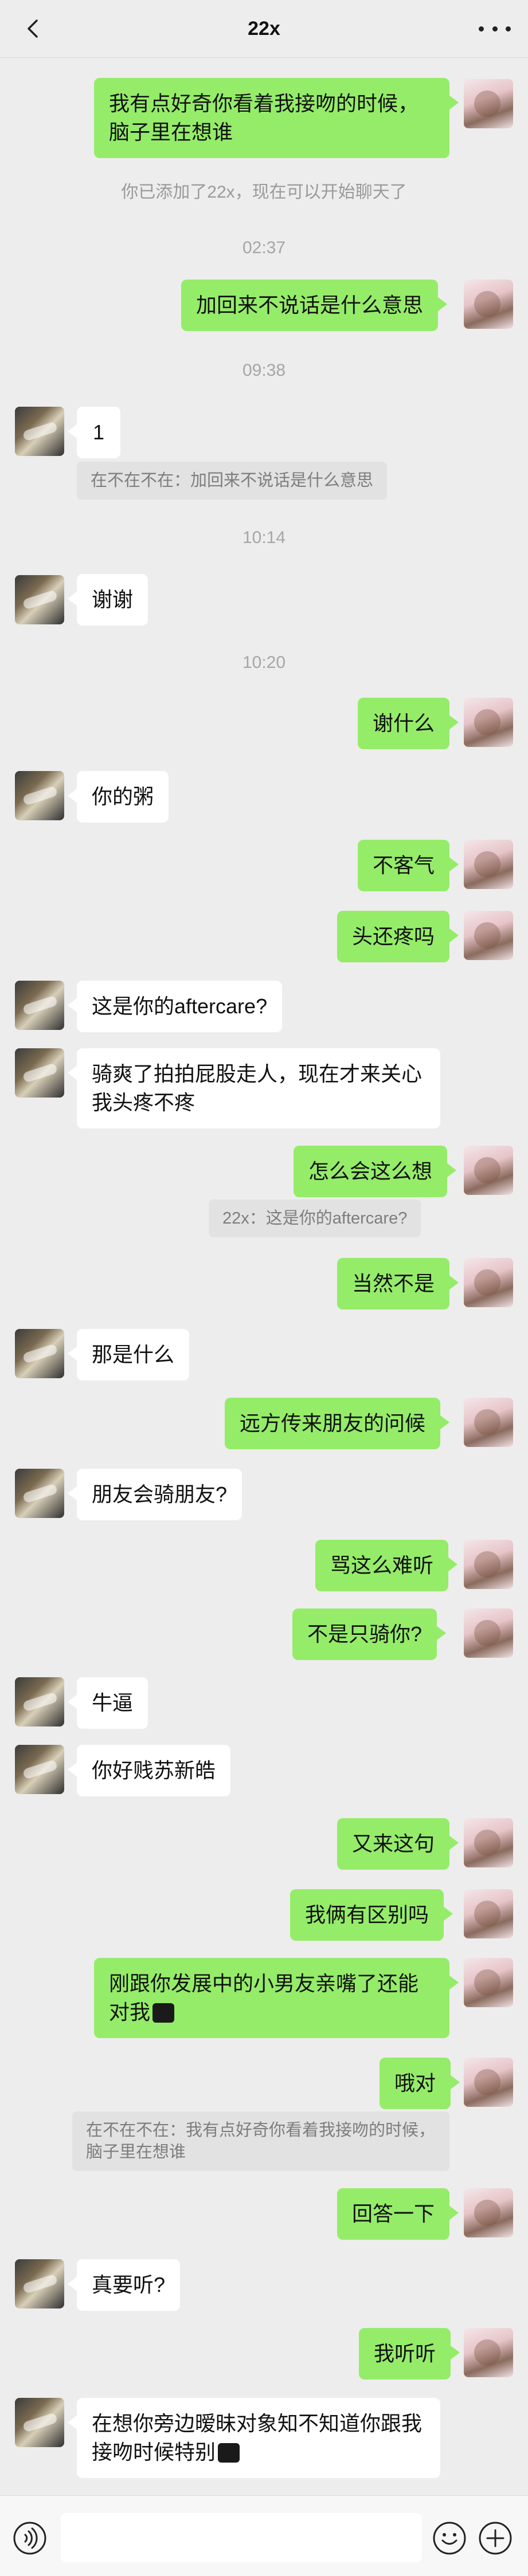 The image size is (528, 2576). Describe the element at coordinates (264, 192) in the screenshot. I see `system-notice: 你已添加了22x，现在可以开始聊天了` at that location.